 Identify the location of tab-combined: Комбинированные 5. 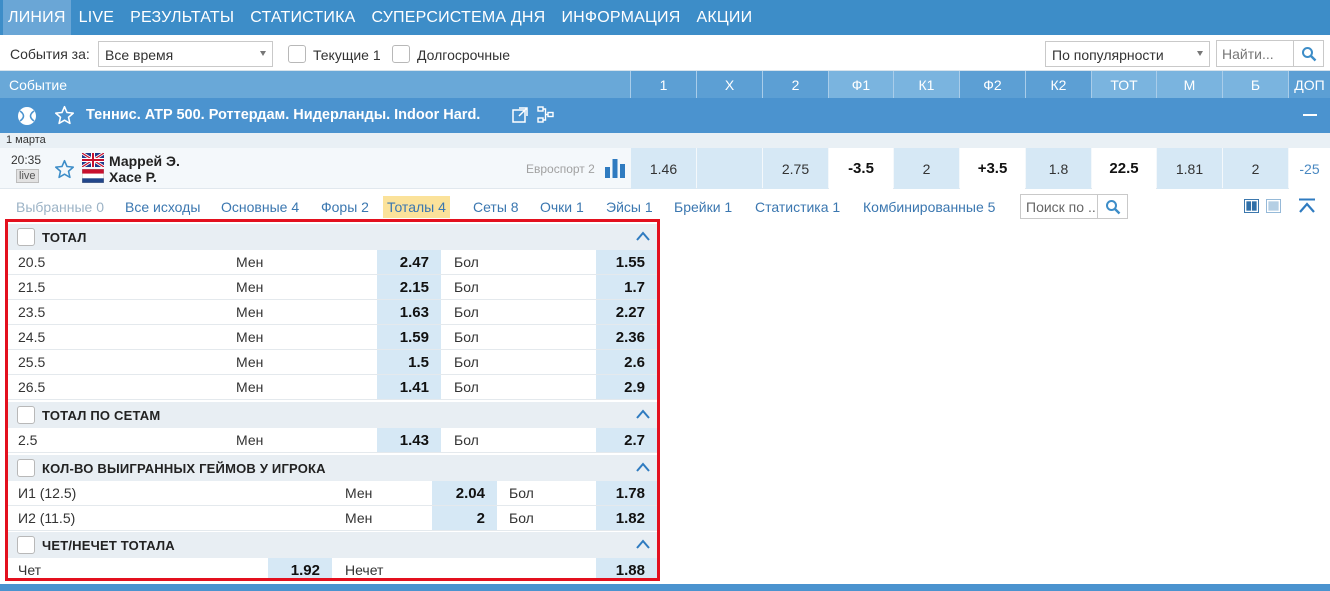
(929, 207).